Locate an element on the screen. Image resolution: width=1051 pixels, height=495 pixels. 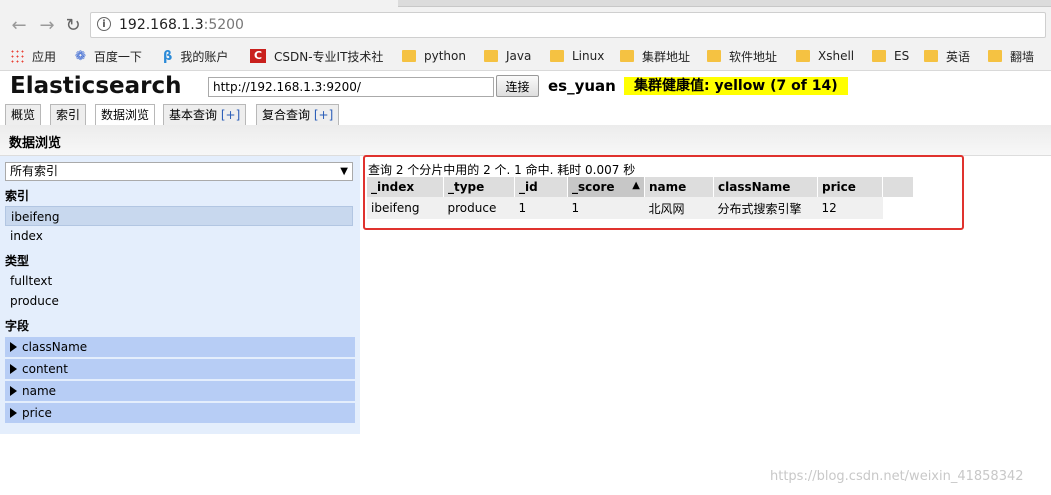
type-item: produce is located at coordinates (179, 301).